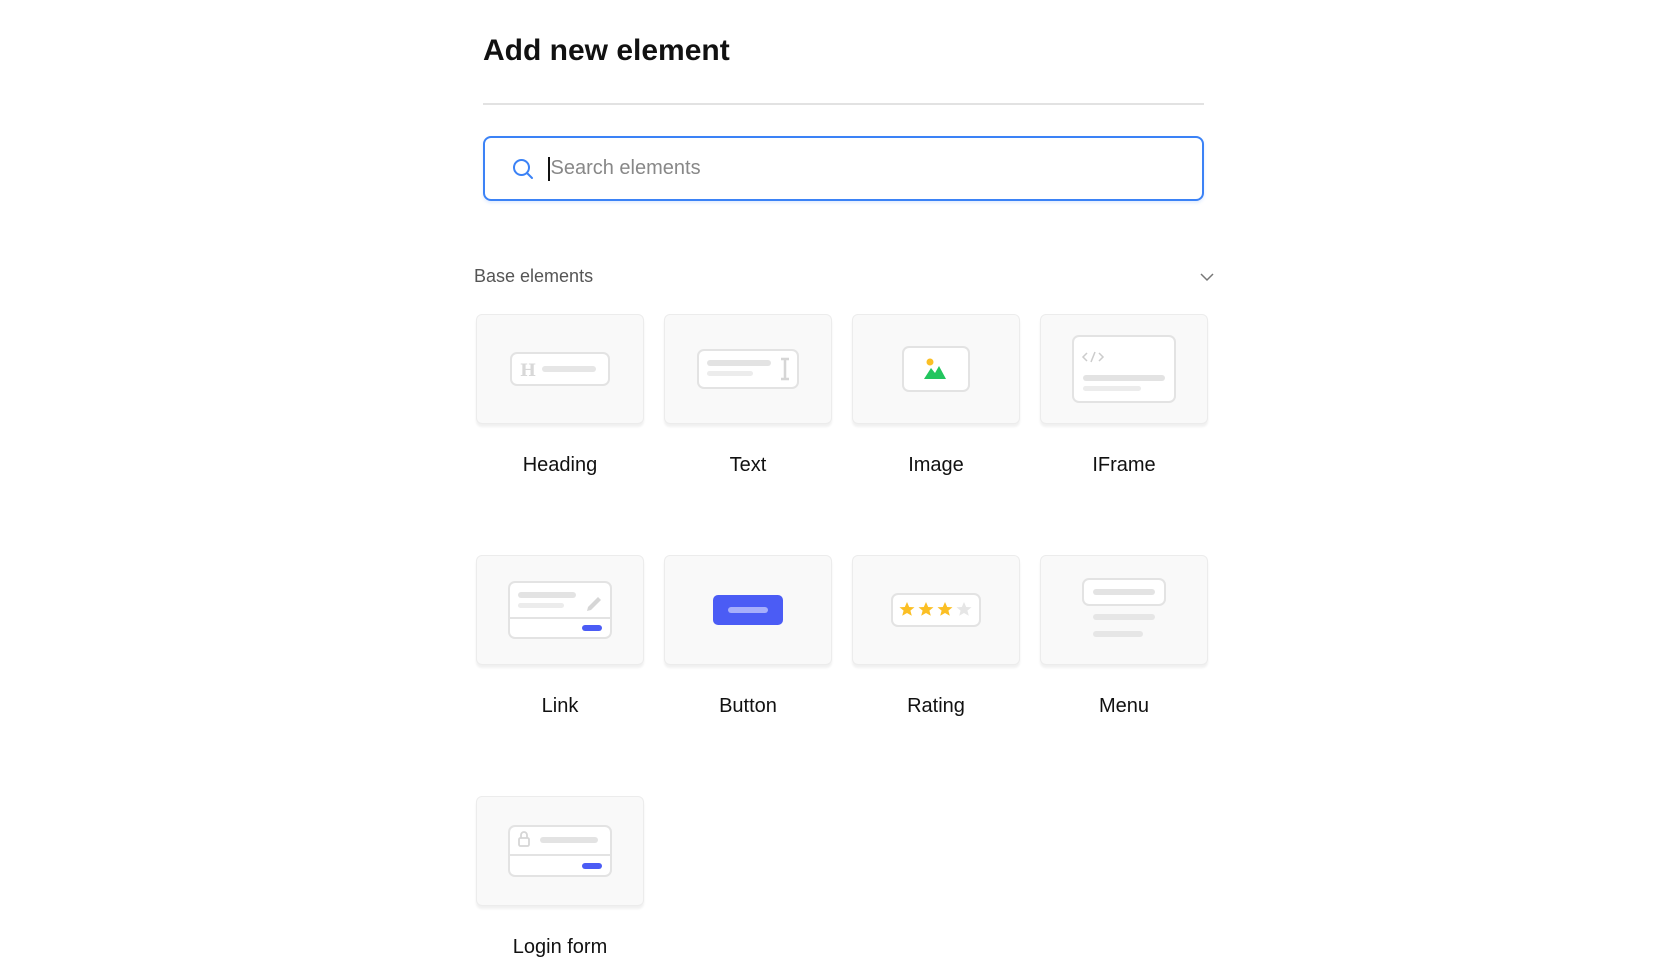  Describe the element at coordinates (1124, 706) in the screenshot. I see `element-label: Menu` at that location.